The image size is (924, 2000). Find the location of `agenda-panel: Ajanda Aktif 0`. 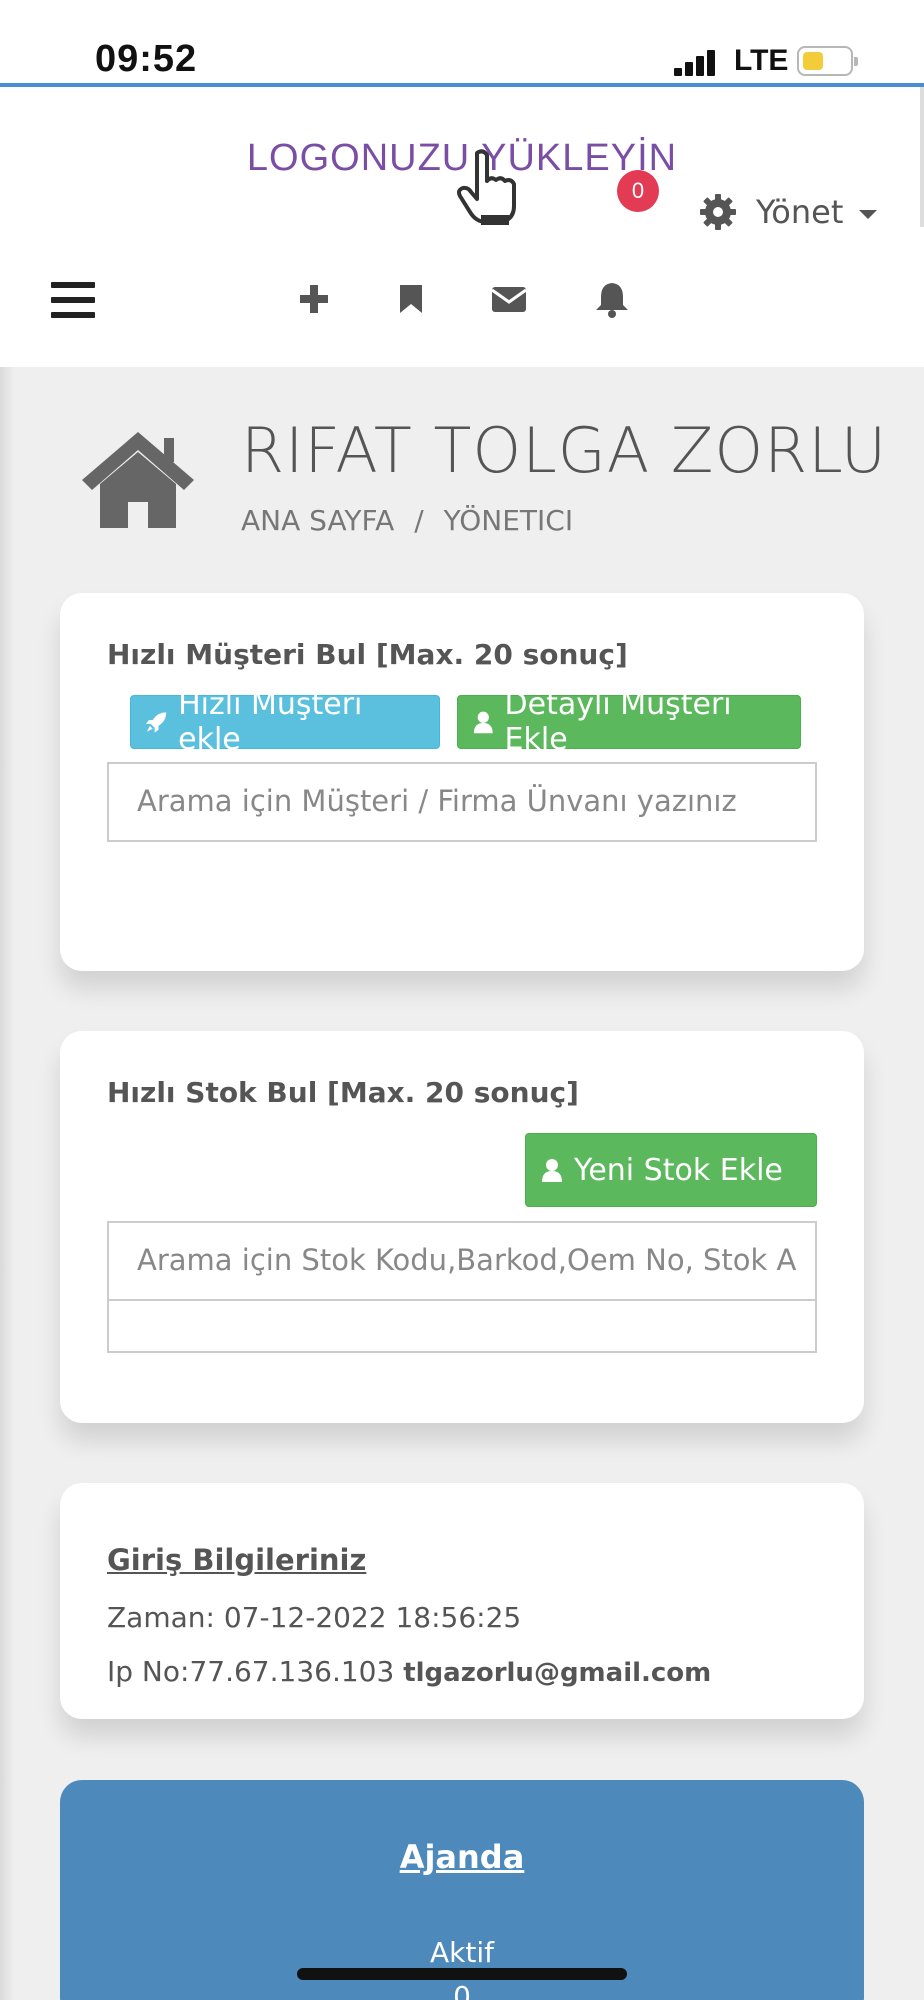

agenda-panel: Ajanda Aktif 0 is located at coordinates (462, 1890).